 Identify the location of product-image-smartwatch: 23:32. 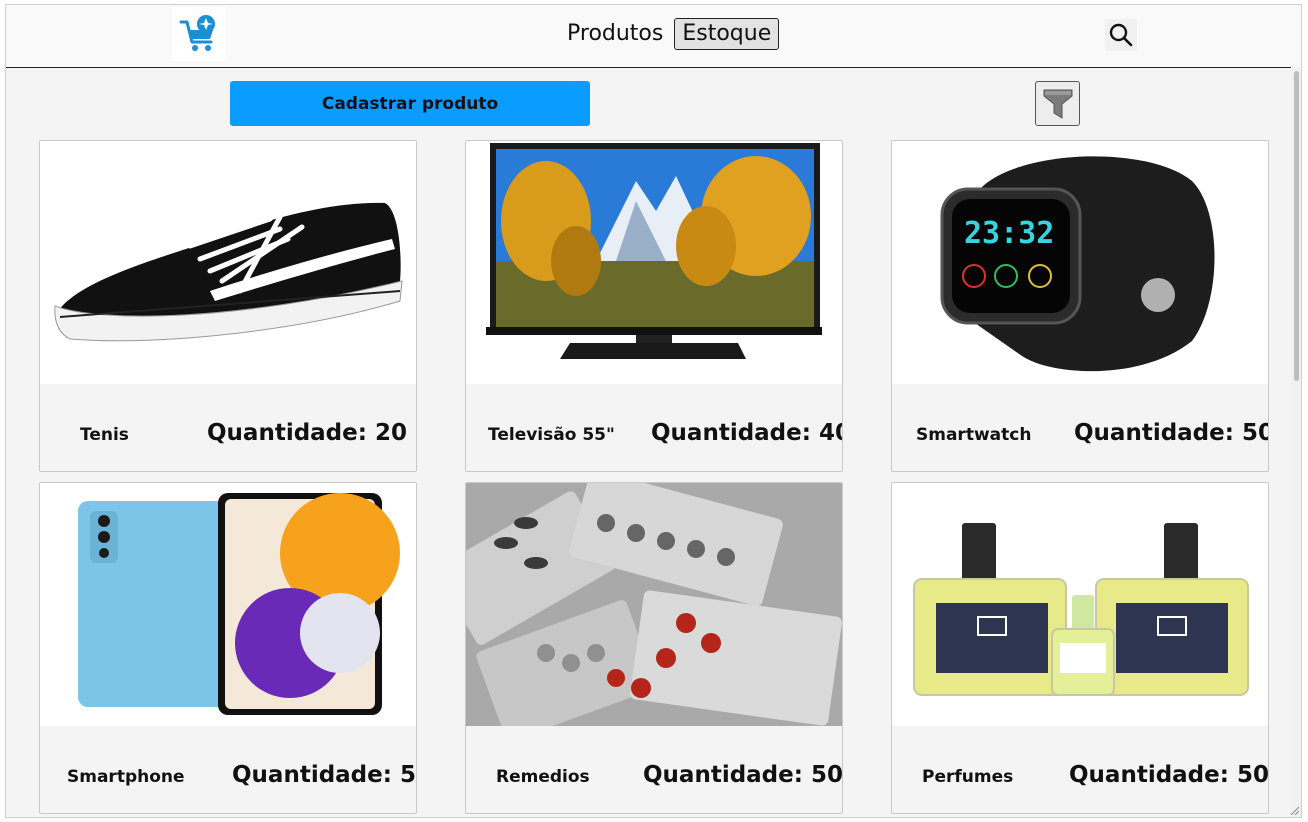
(1080, 262).